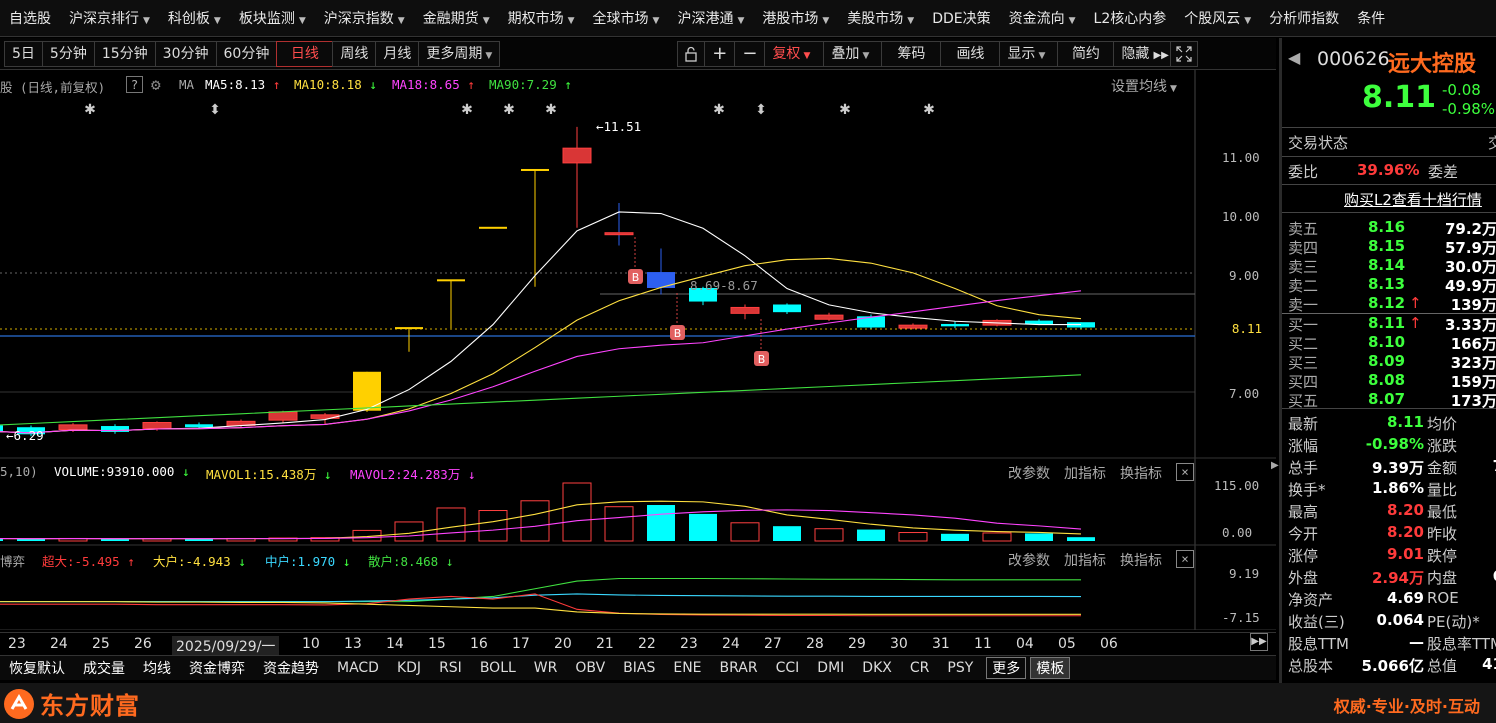 Image resolution: width=1496 pixels, height=723 pixels. I want to click on menu-item-7: 全球市场 ▼, so click(626, 18).